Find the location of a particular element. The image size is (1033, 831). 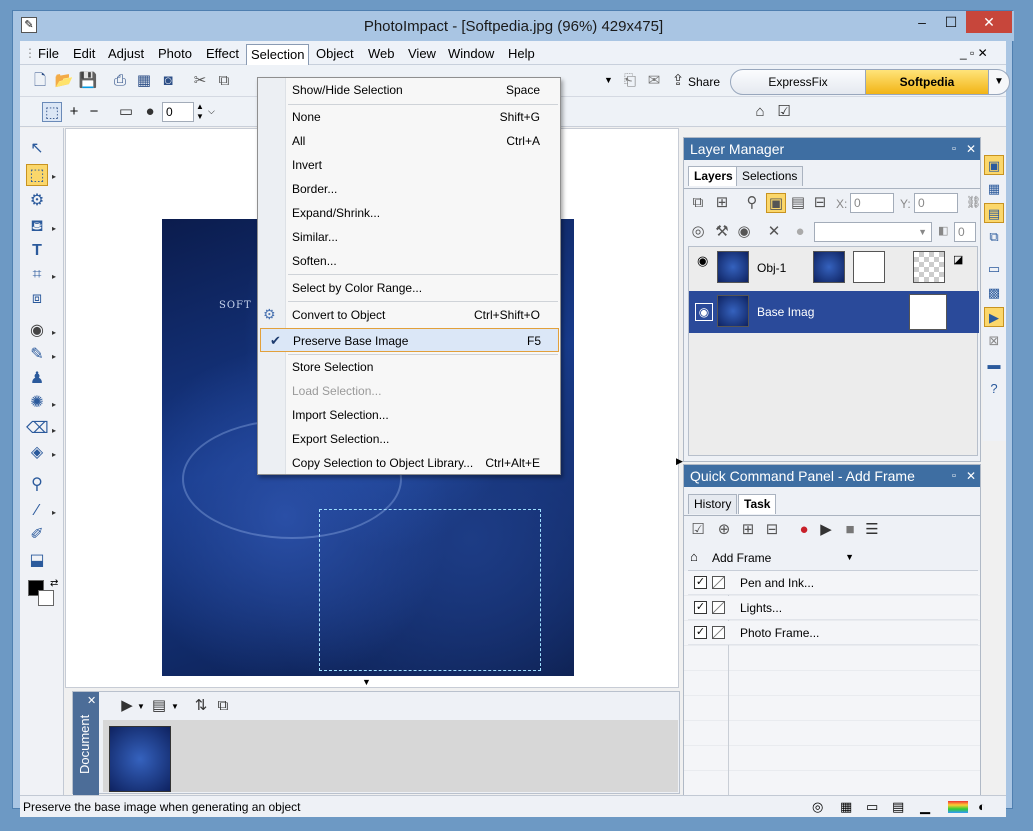

layer-search-icon: ⚲ is located at coordinates (752, 203).